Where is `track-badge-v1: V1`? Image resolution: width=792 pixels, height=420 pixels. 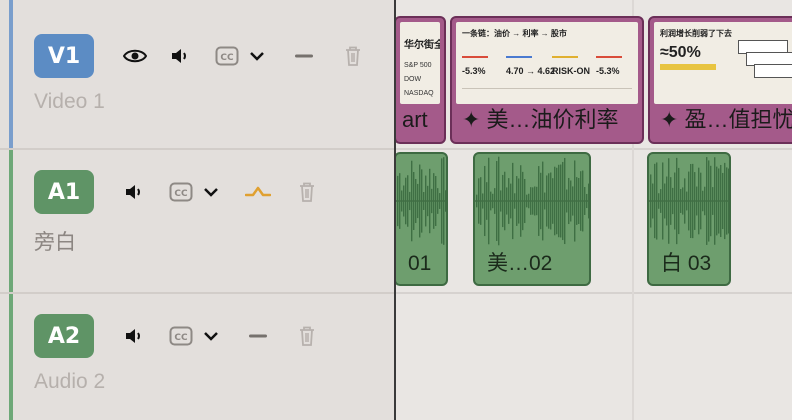
track-badge-v1: V1 is located at coordinates (64, 56).